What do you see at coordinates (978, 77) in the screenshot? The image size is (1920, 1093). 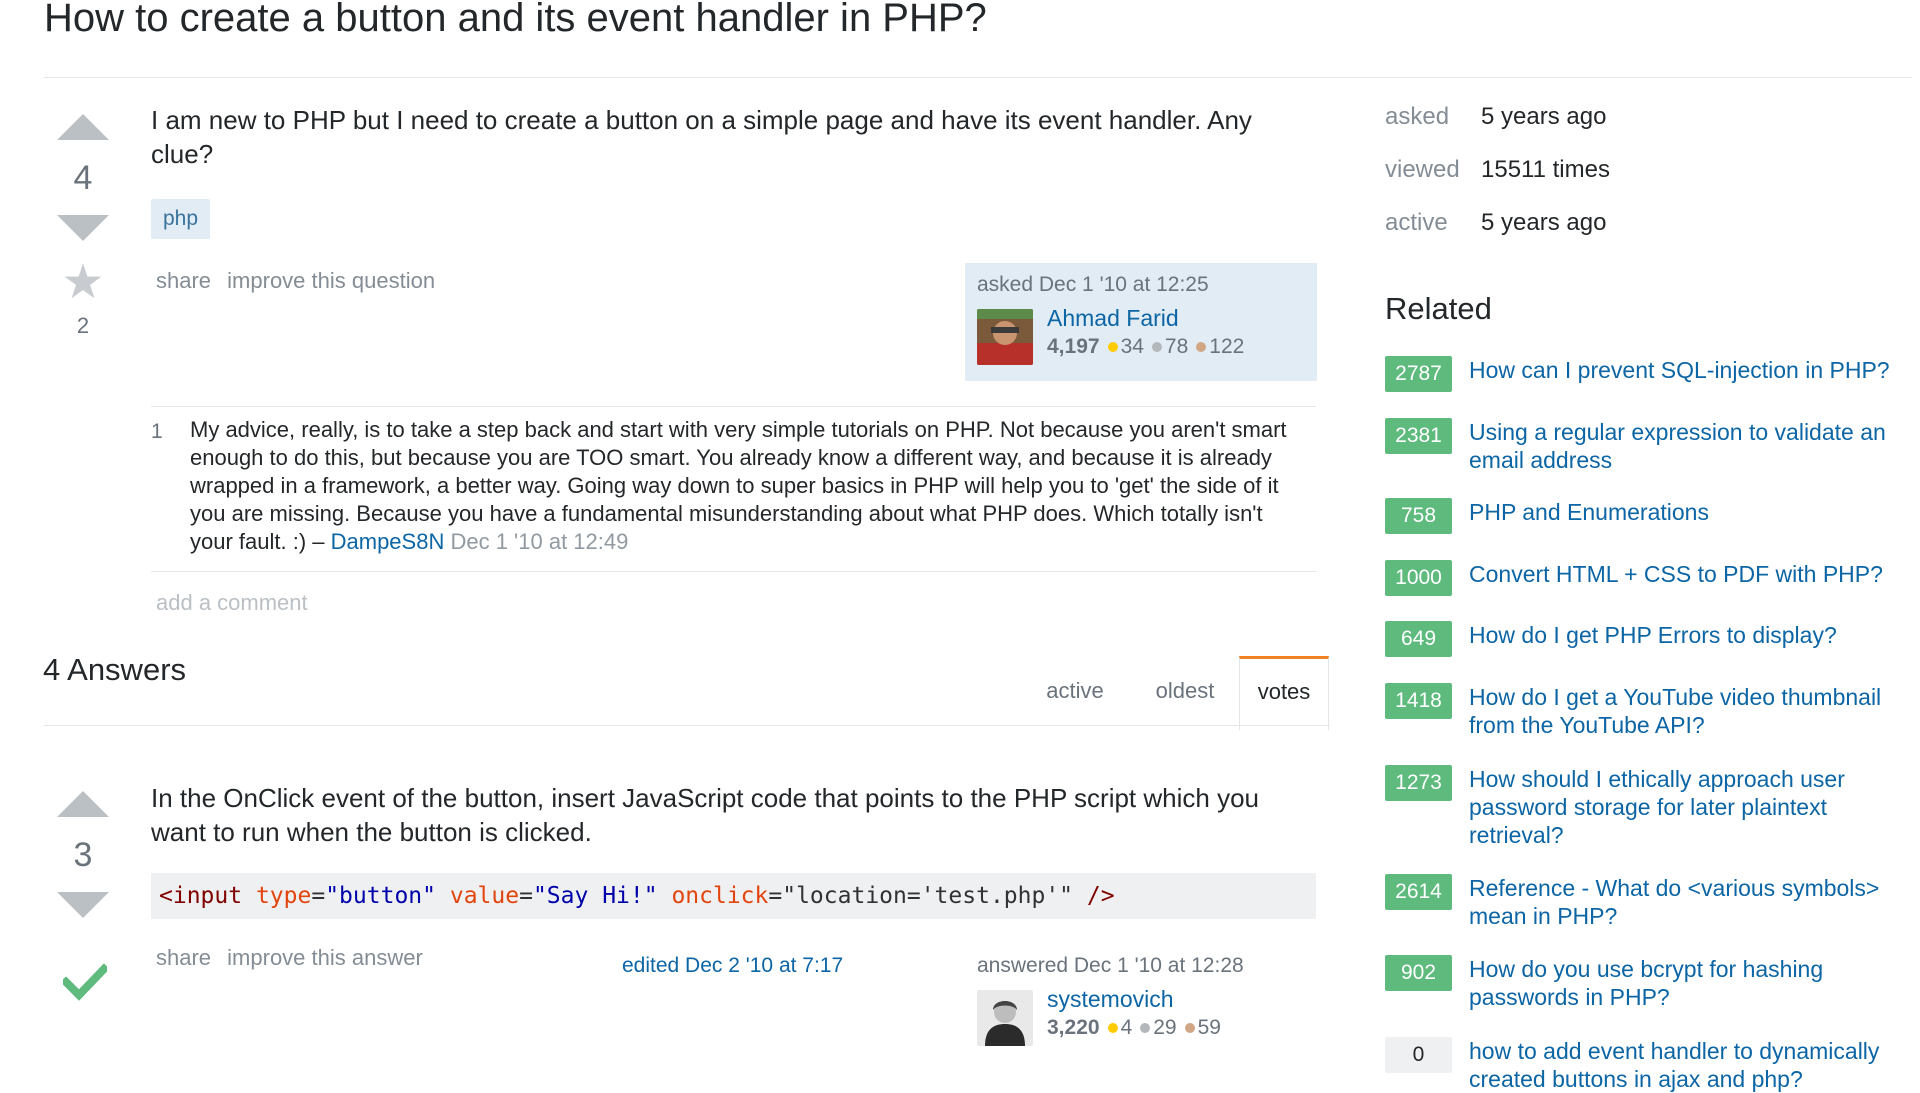 I see `title-divider` at bounding box center [978, 77].